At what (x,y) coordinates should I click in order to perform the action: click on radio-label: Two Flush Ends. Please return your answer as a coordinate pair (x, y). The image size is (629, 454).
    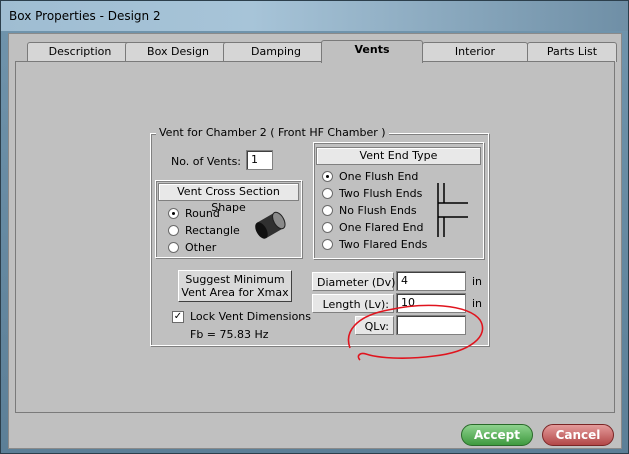
    Looking at the image, I should click on (381, 193).